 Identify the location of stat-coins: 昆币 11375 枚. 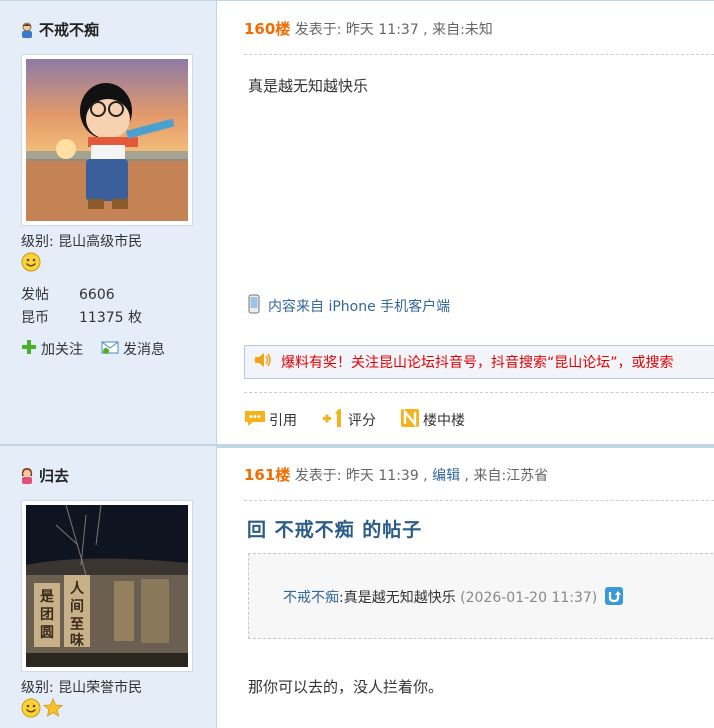
(81, 317).